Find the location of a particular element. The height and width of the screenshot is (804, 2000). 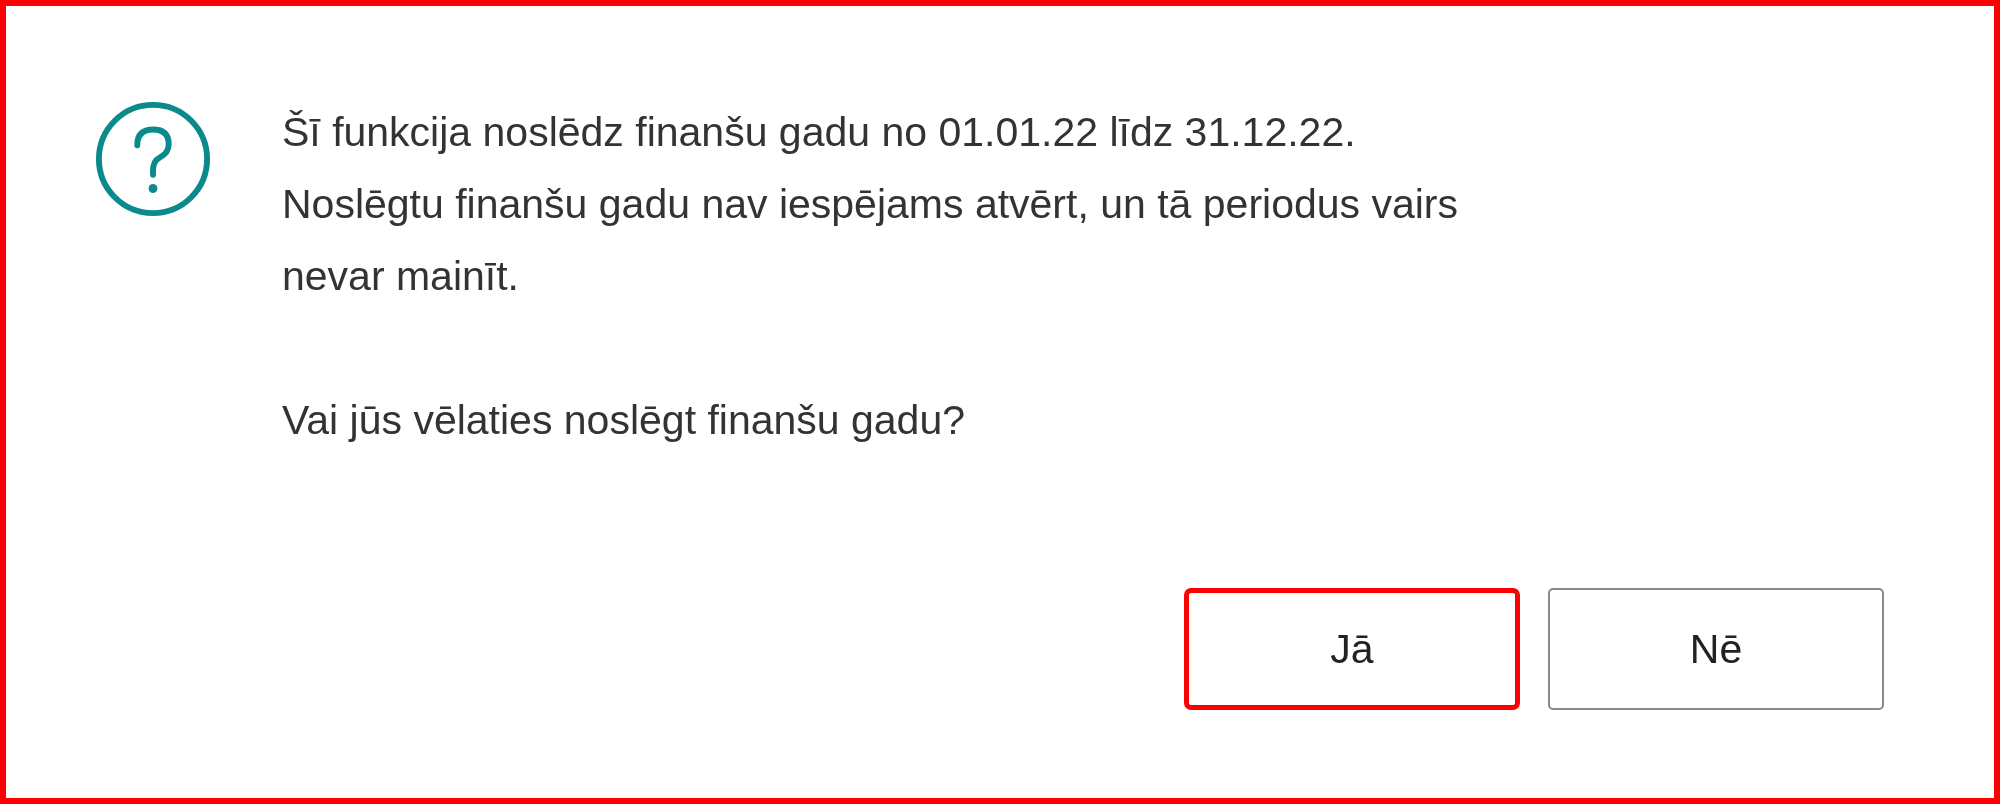

yes-button: Jā is located at coordinates (1352, 649).